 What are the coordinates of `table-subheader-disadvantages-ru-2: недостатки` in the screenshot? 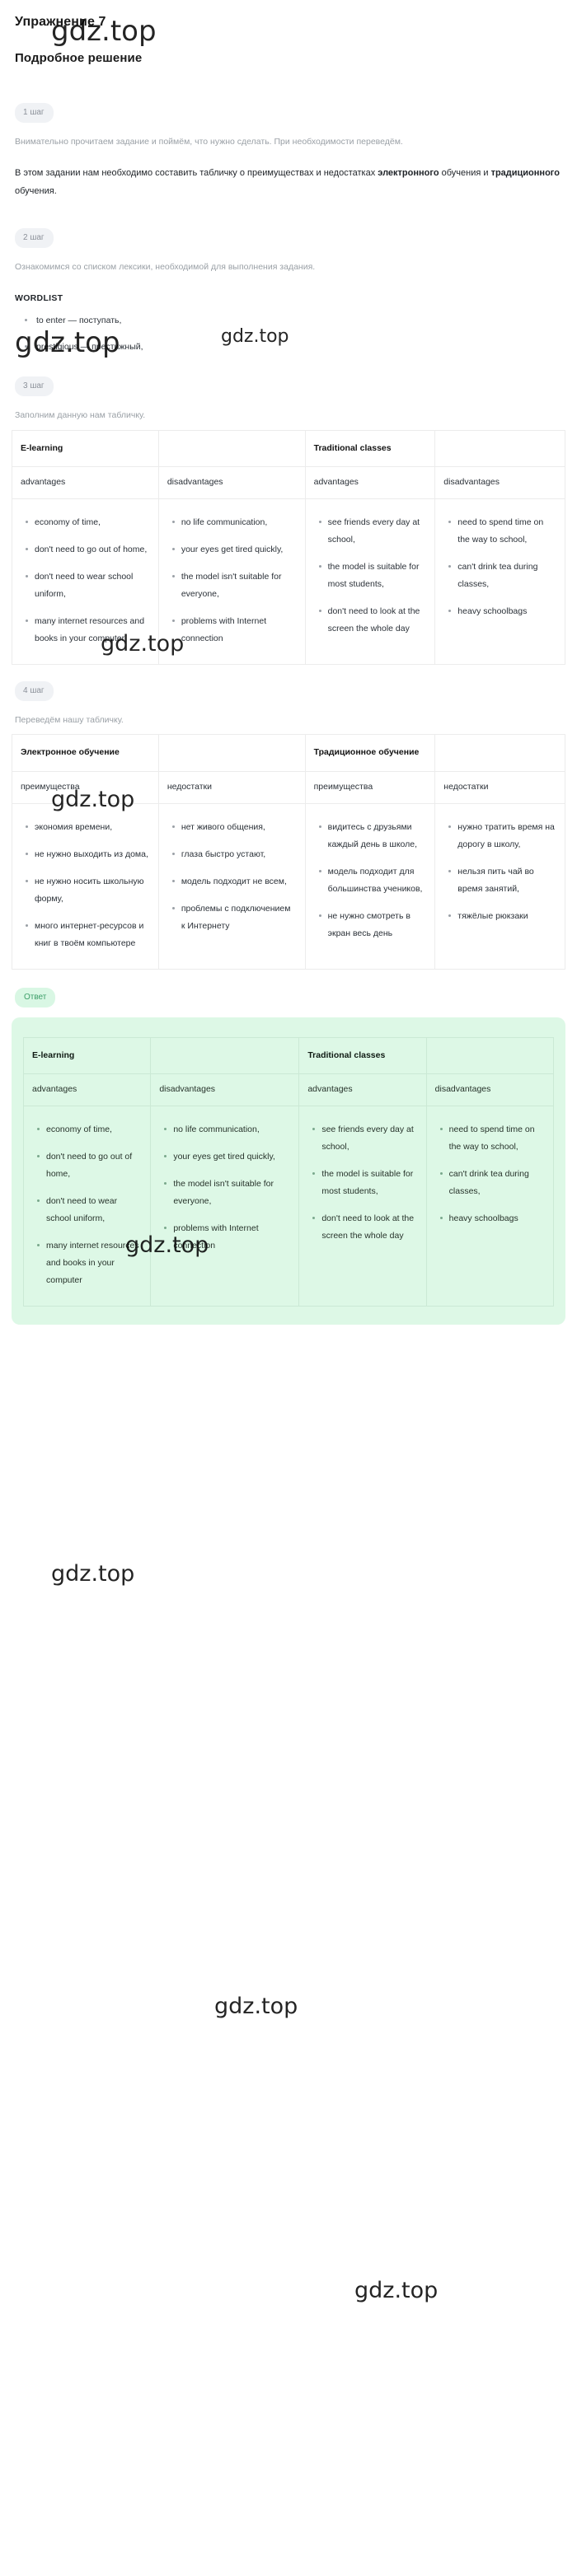 It's located at (499, 787).